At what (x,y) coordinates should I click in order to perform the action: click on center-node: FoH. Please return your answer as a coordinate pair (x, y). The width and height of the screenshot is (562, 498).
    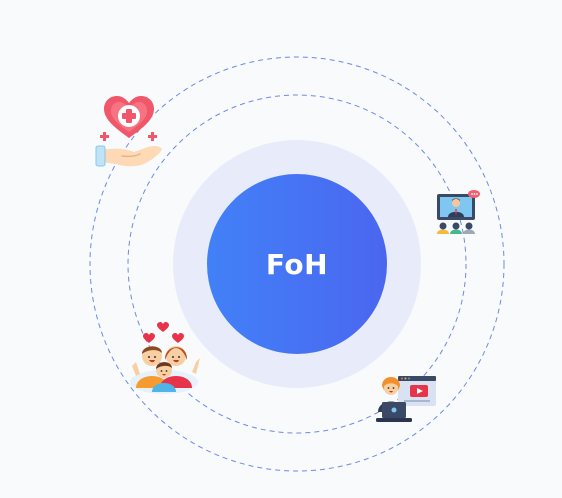
    Looking at the image, I should click on (297, 264).